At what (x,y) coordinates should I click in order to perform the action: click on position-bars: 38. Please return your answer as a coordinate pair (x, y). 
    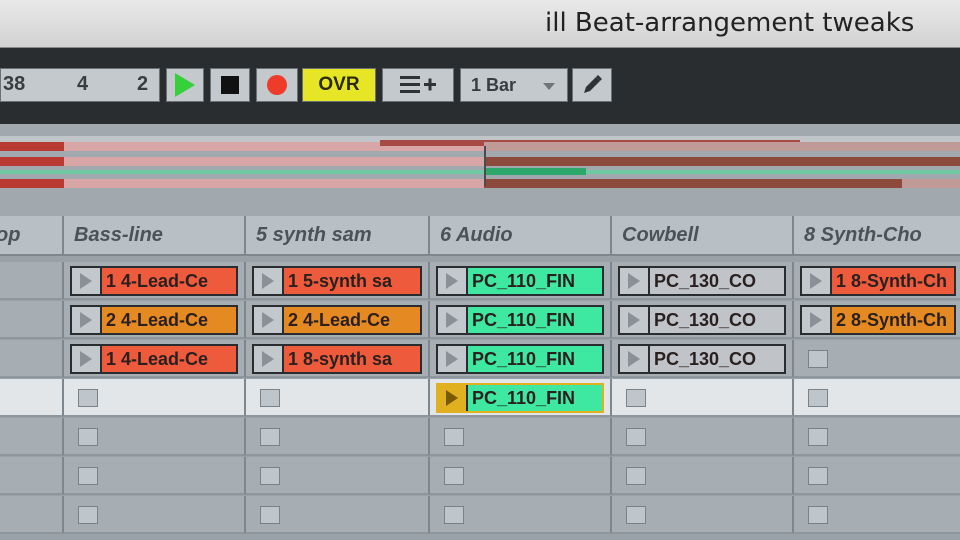
    Looking at the image, I should click on (14, 84).